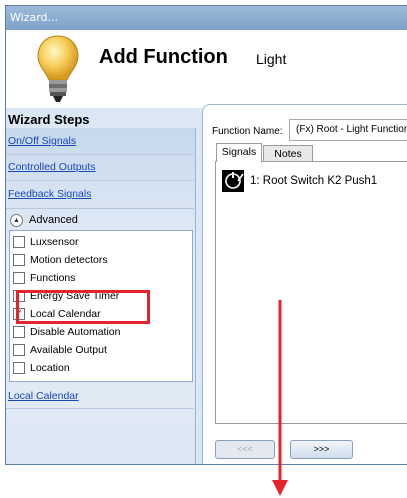 The image size is (407, 498). I want to click on advanced-option-functions: Functions, so click(44, 278).